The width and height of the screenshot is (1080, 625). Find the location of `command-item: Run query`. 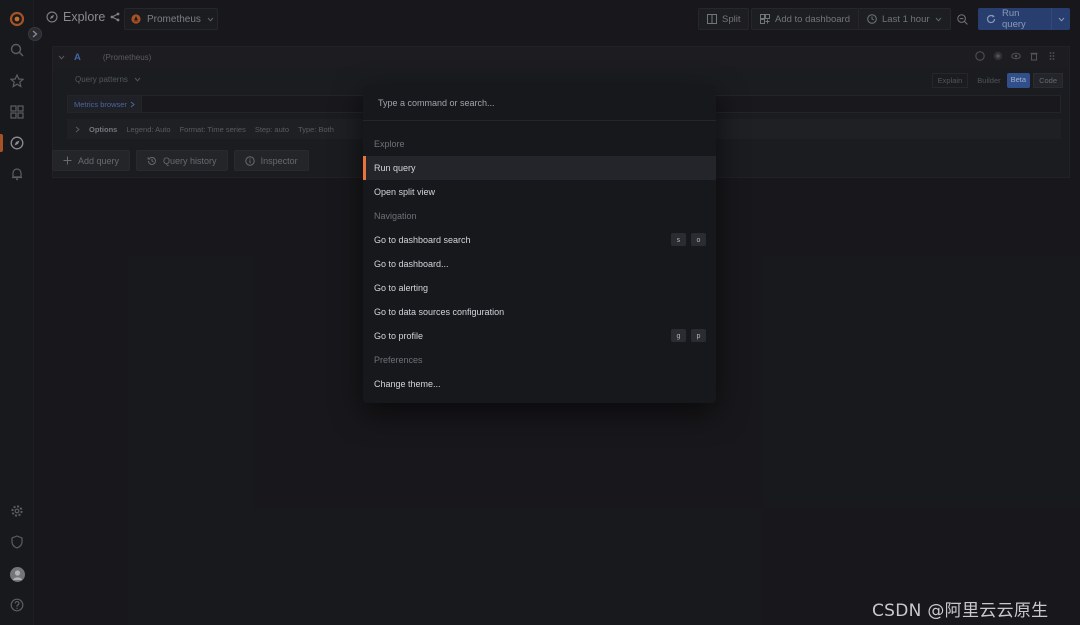

command-item: Run query is located at coordinates (539, 168).